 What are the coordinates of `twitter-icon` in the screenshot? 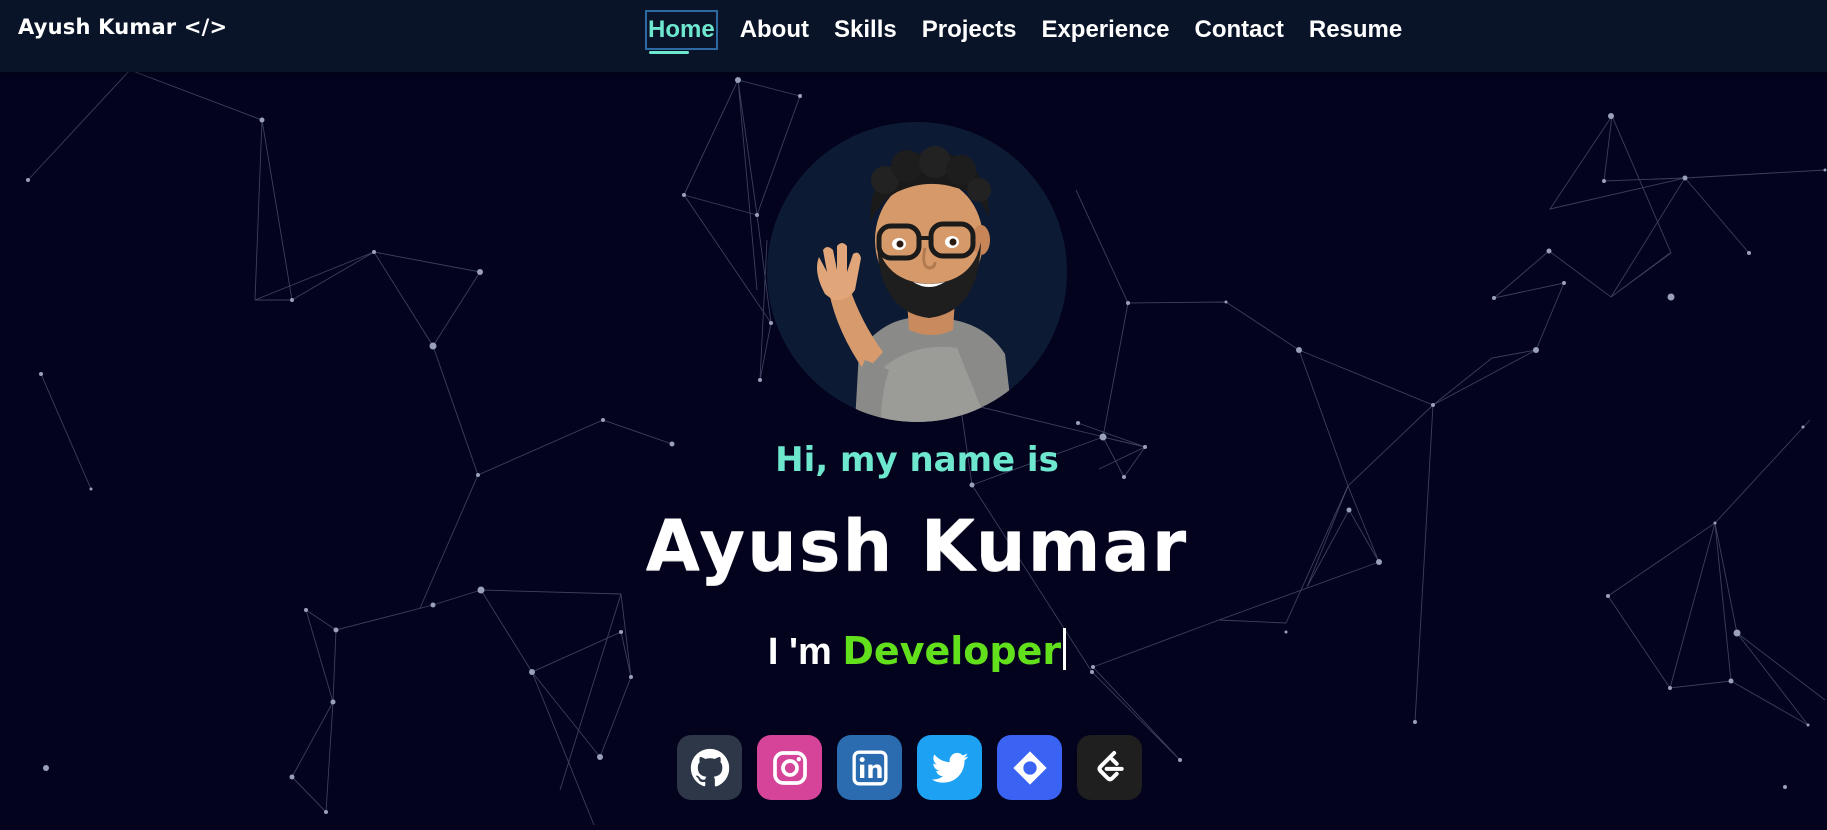 It's located at (949, 767).